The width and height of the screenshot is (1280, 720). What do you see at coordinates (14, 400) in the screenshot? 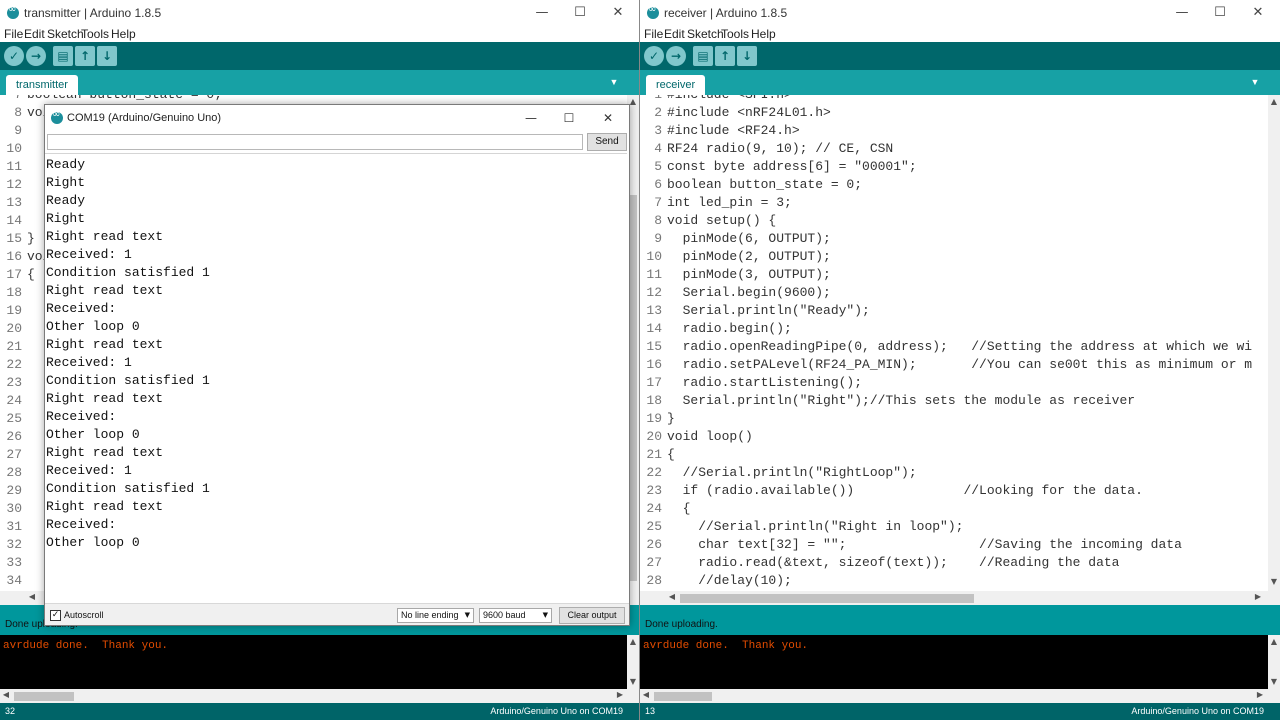
I see `line-number: 24` at bounding box center [14, 400].